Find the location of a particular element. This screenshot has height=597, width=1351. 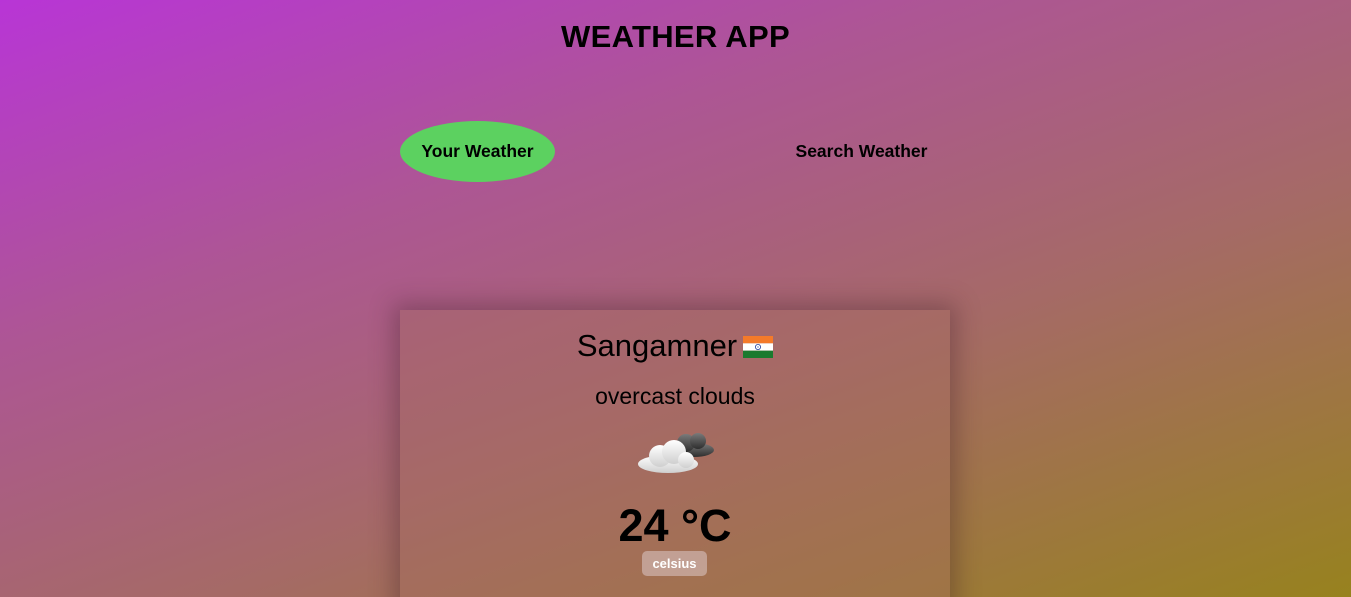

tab-search-weather: Search Weather is located at coordinates (861, 151).